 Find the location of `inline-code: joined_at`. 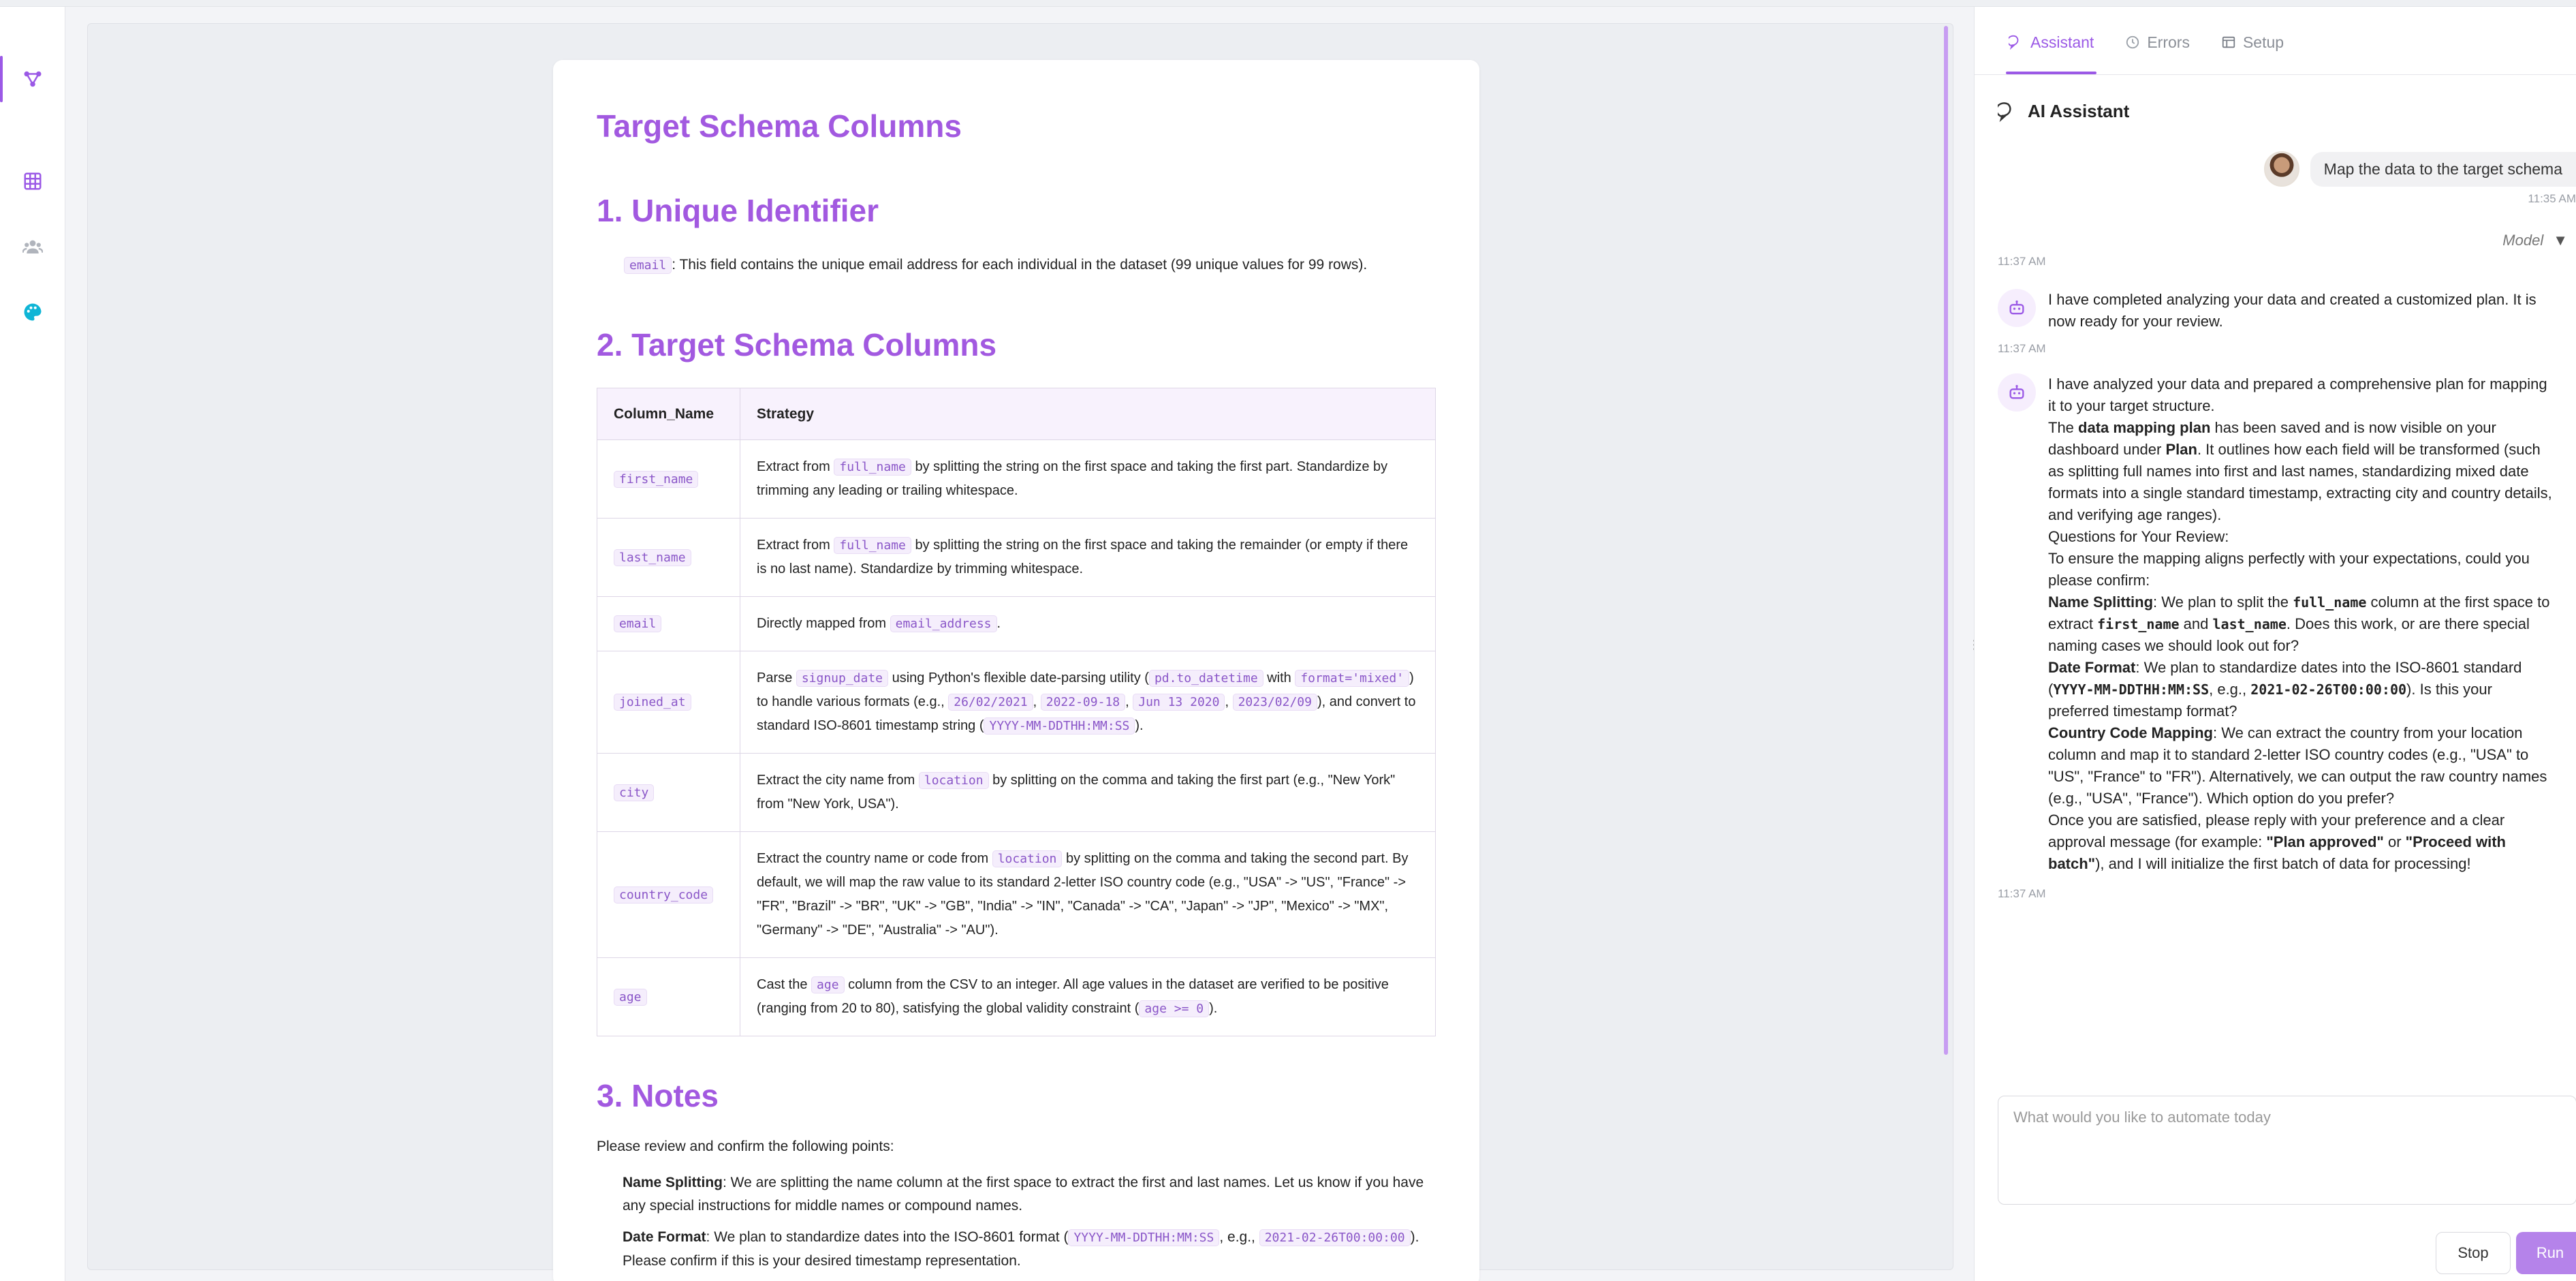

inline-code: joined_at is located at coordinates (652, 702).